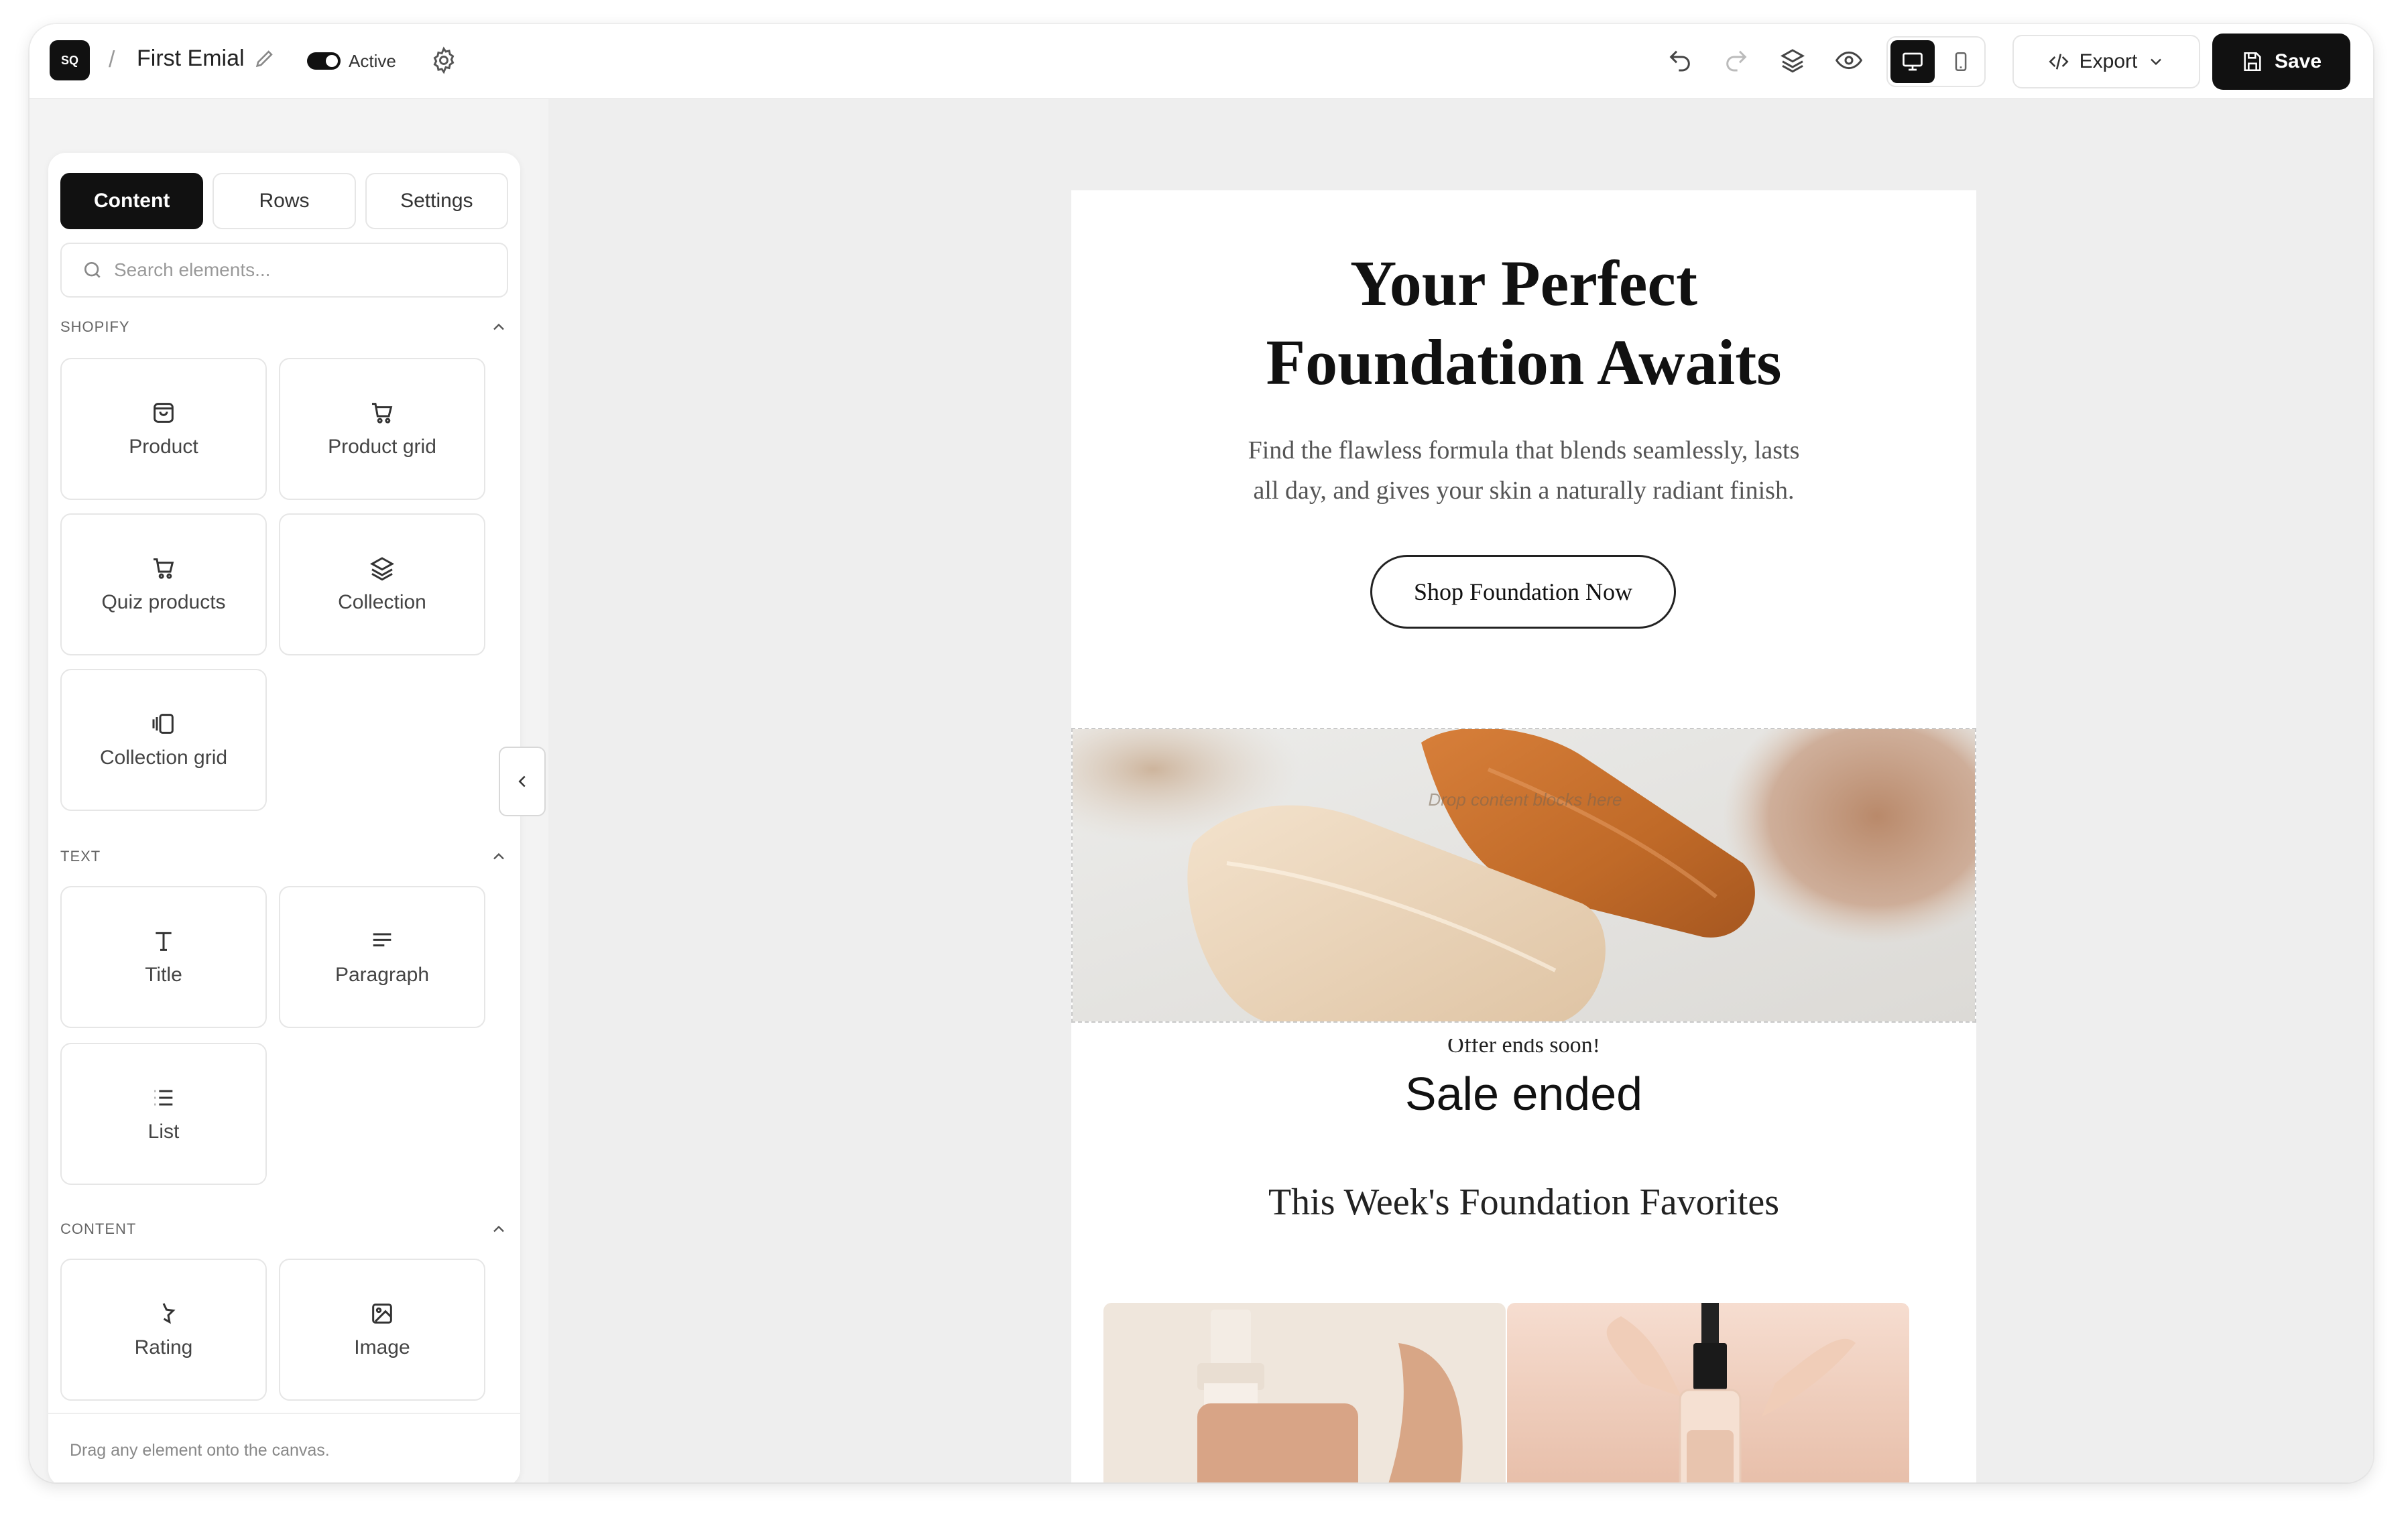  What do you see at coordinates (301, 270) in the screenshot?
I see `search-input` at bounding box center [301, 270].